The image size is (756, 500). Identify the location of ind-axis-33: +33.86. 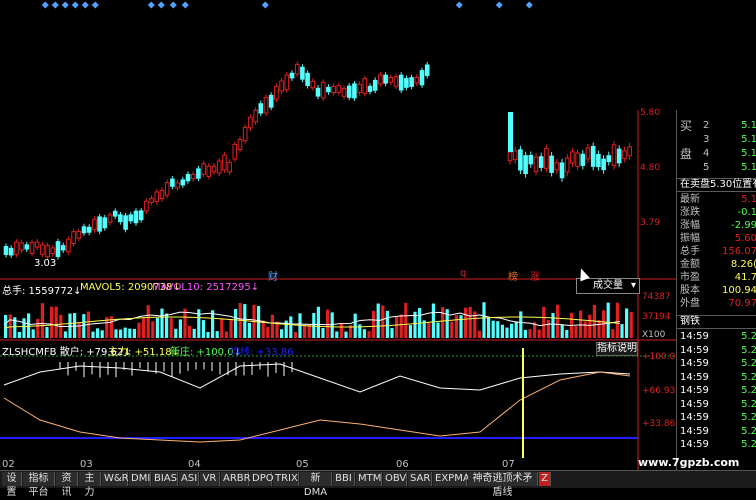
(659, 424).